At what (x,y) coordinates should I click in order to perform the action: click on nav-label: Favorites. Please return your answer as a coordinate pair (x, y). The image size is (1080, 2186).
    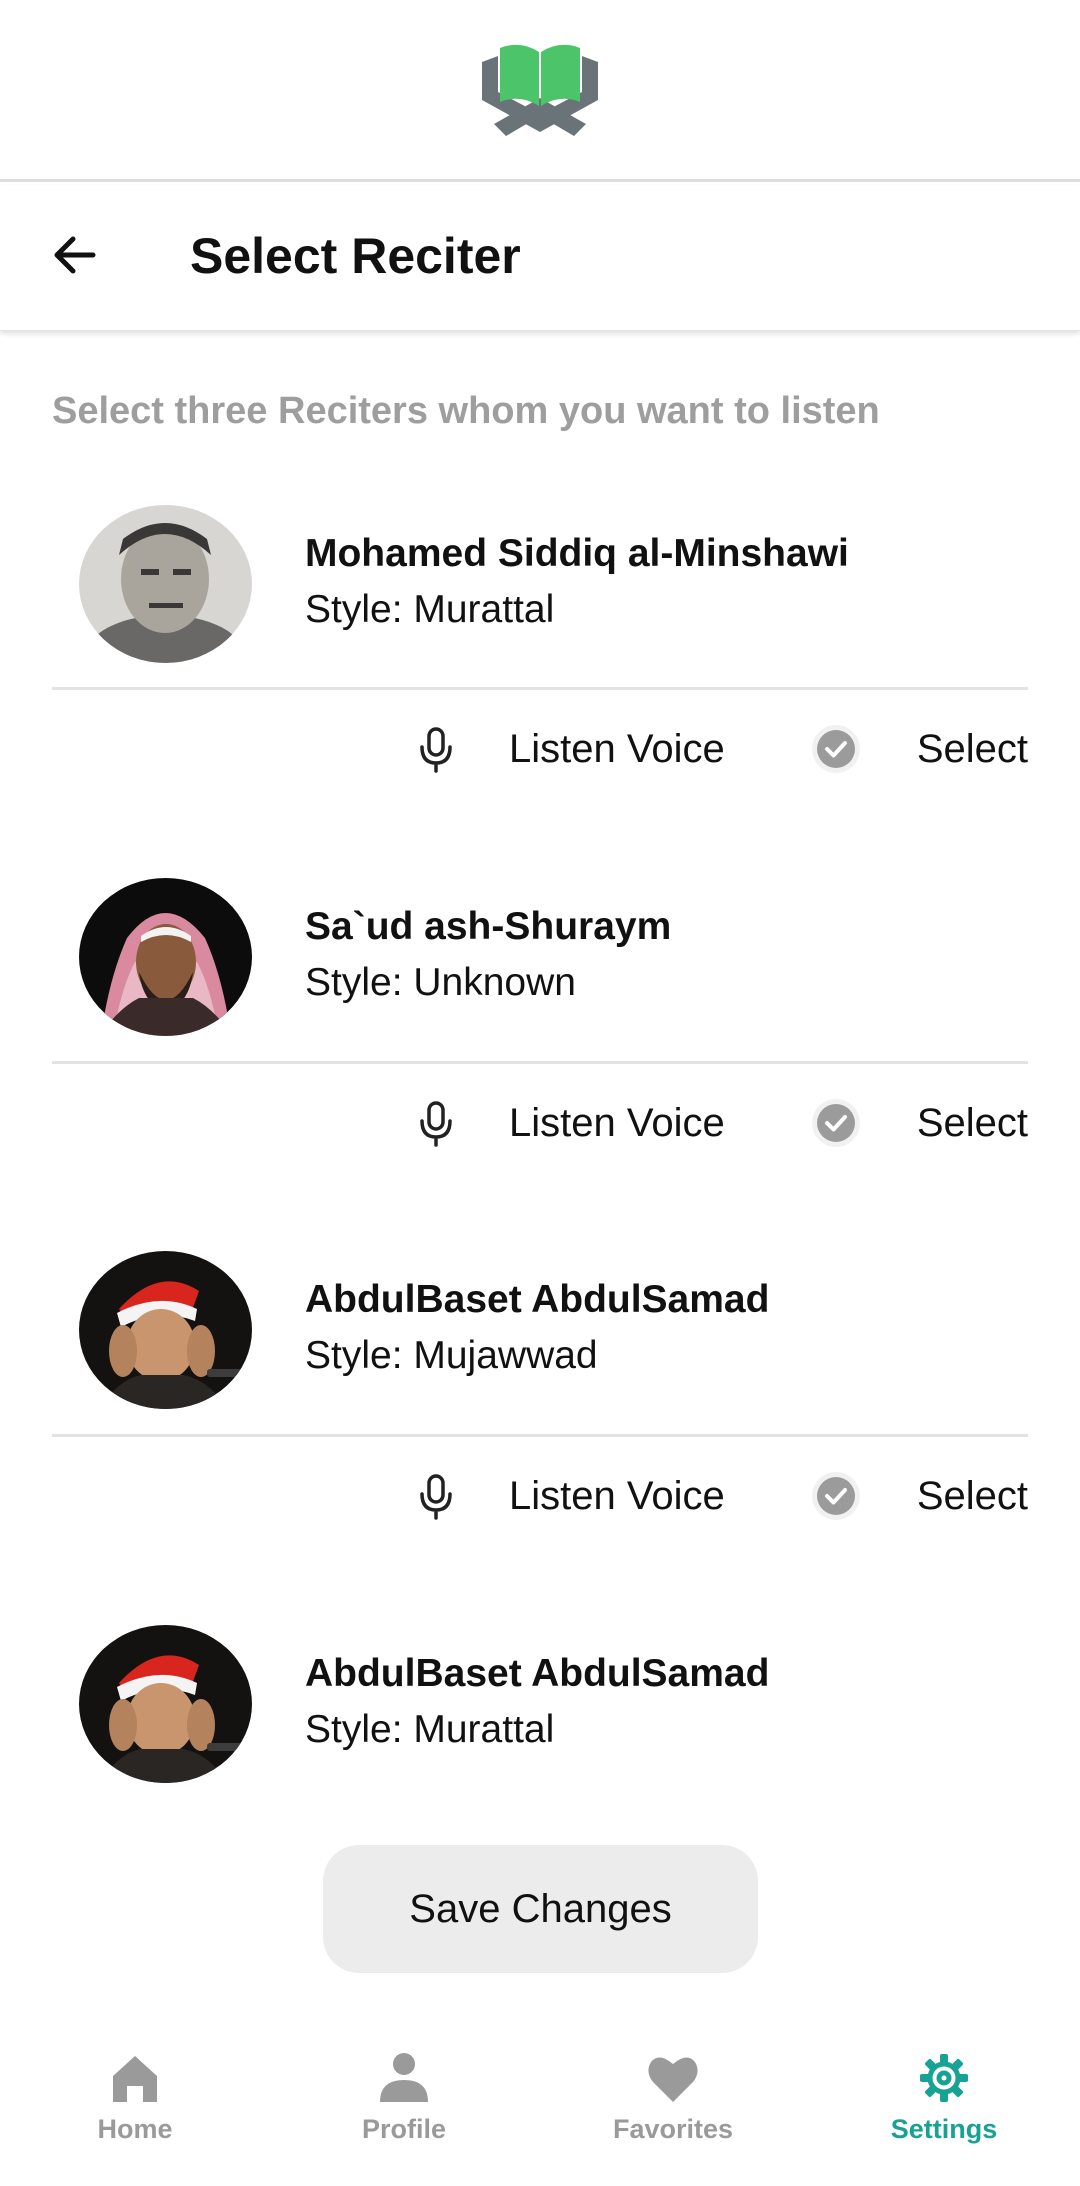
    Looking at the image, I should click on (673, 2129).